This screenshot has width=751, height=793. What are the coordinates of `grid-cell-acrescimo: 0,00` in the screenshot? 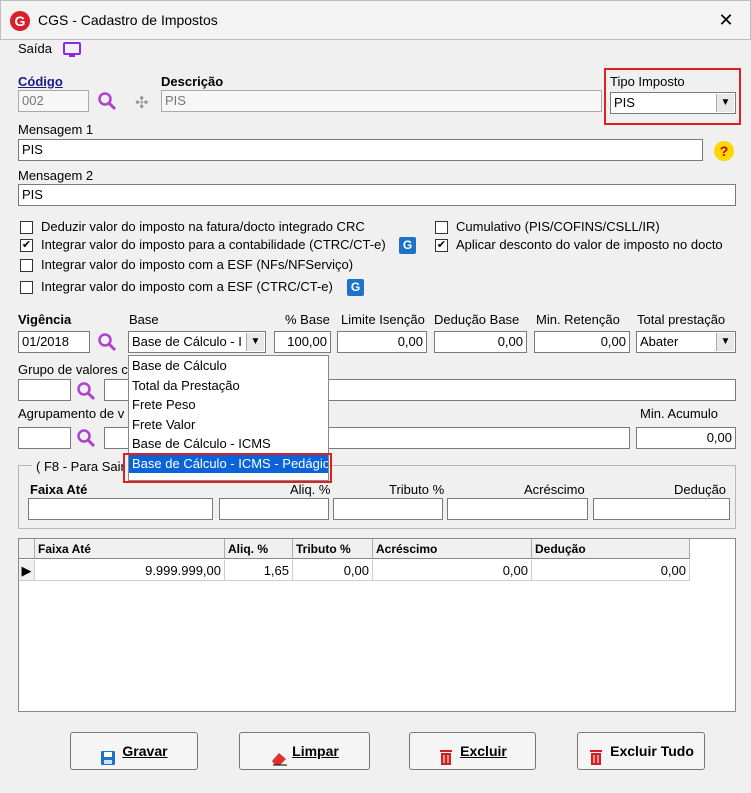 It's located at (452, 570).